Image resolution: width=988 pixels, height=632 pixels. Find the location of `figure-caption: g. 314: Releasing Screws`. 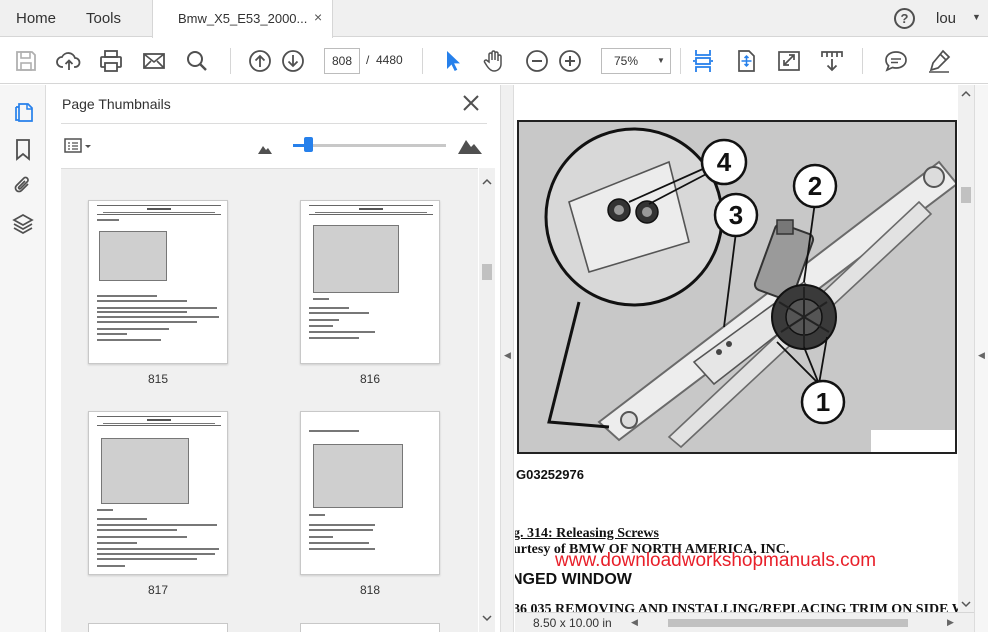

figure-caption: g. 314: Releasing Screws is located at coordinates (587, 533).